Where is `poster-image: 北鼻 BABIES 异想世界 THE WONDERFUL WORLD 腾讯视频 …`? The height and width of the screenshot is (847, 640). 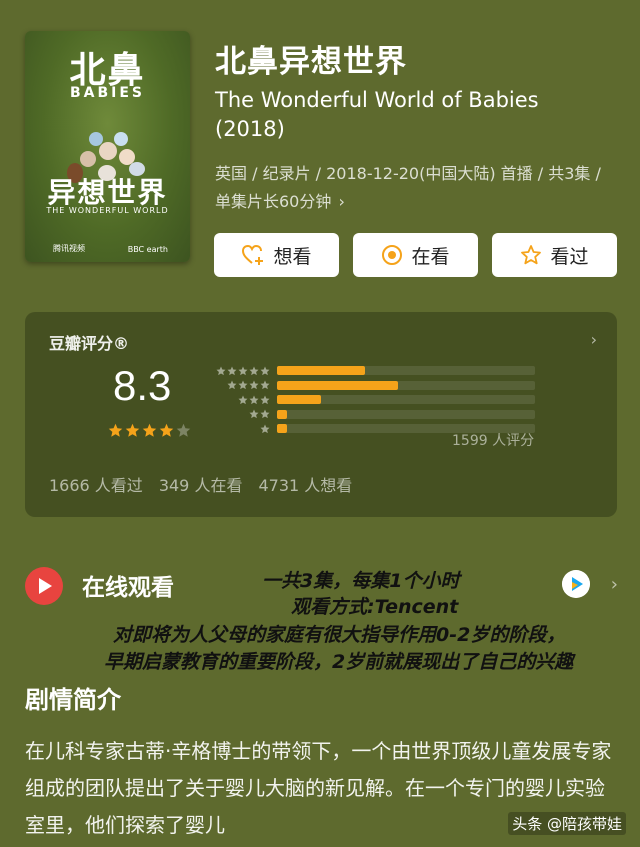
poster-image: 北鼻 BABIES 异想世界 THE WONDERFUL WORLD 腾讯视频 … is located at coordinates (107, 146).